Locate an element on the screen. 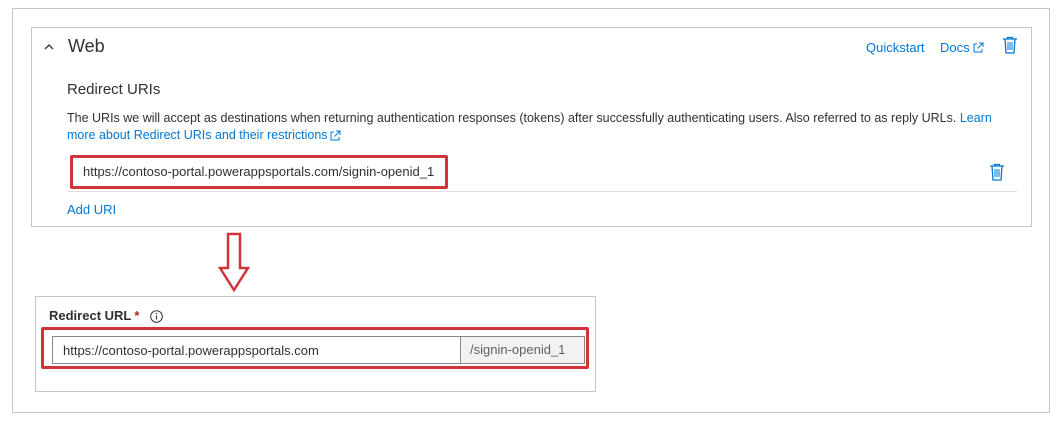 The width and height of the screenshot is (1064, 430). docs-link: Docs is located at coordinates (962, 47).